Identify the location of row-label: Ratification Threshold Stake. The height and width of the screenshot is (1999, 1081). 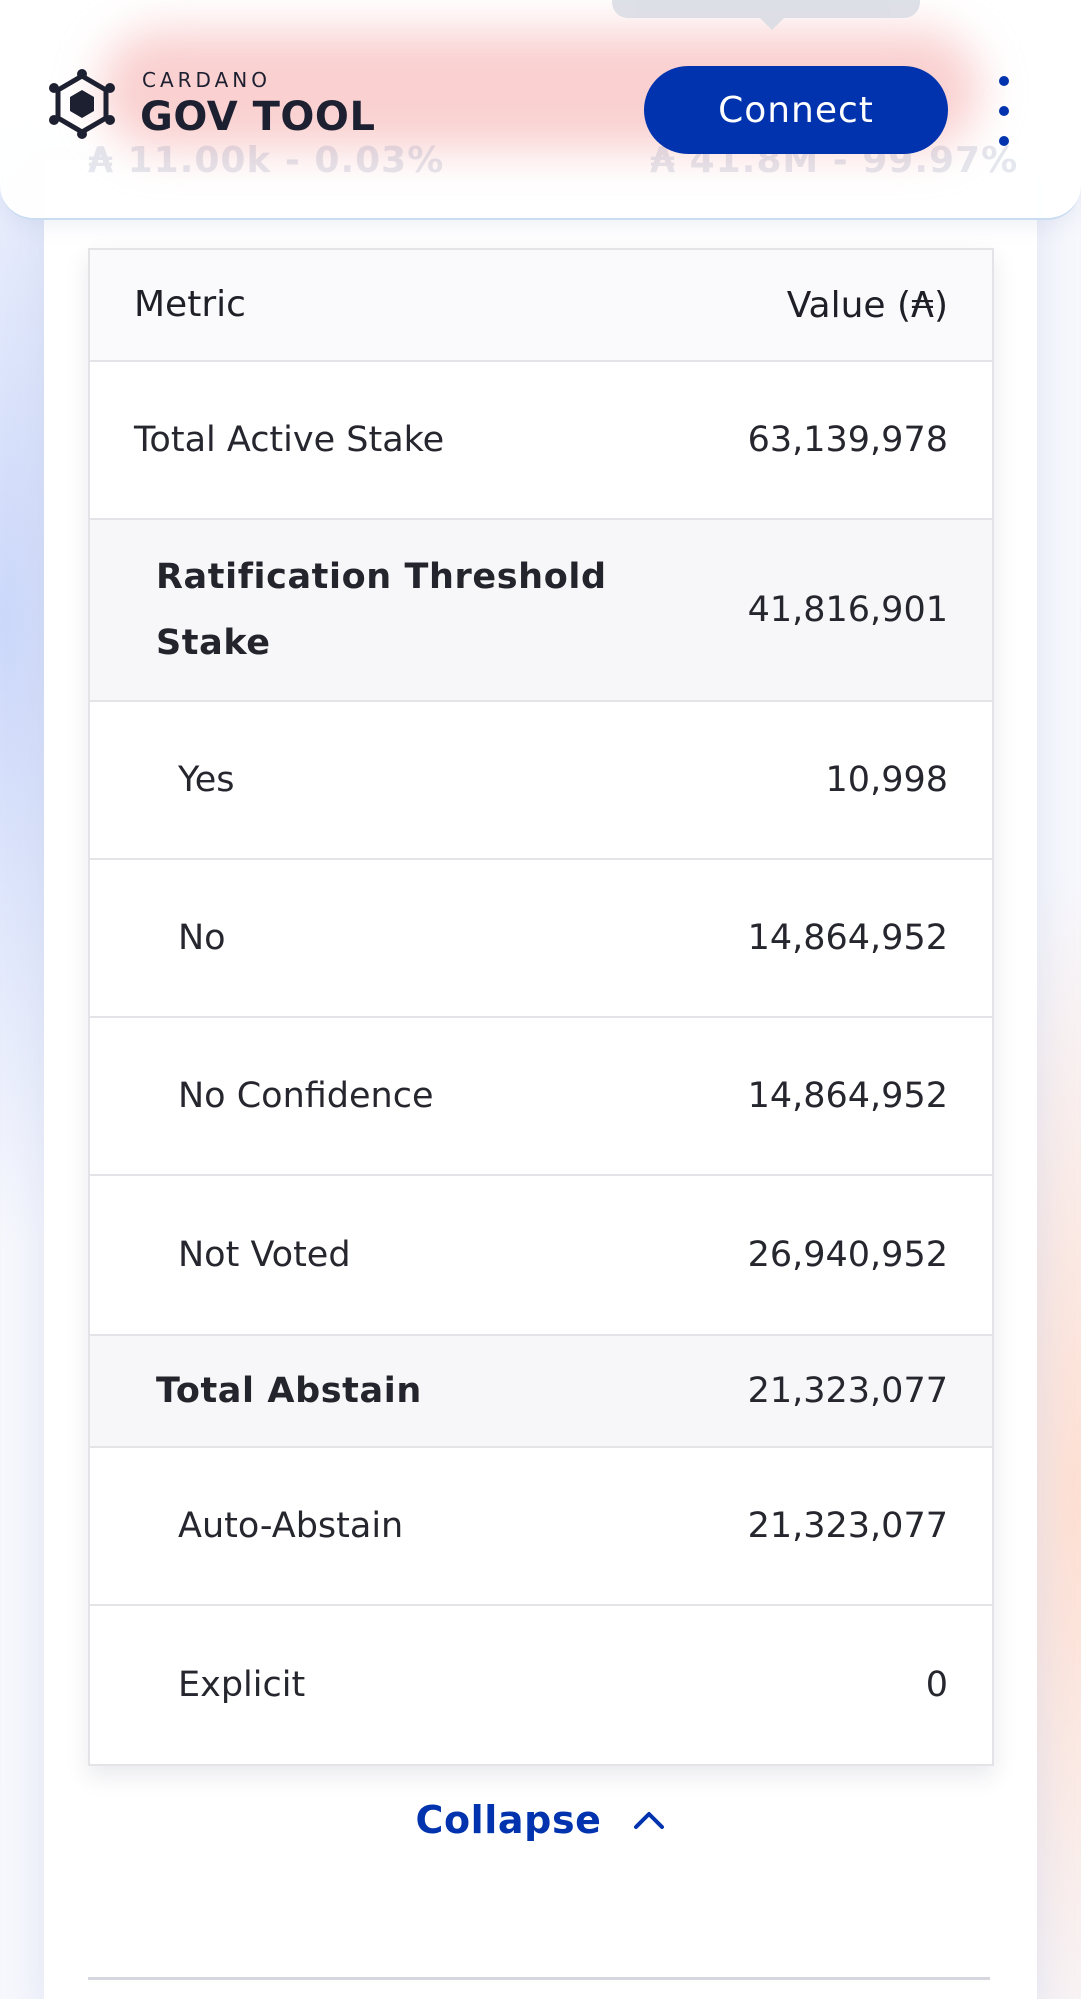
(381, 610).